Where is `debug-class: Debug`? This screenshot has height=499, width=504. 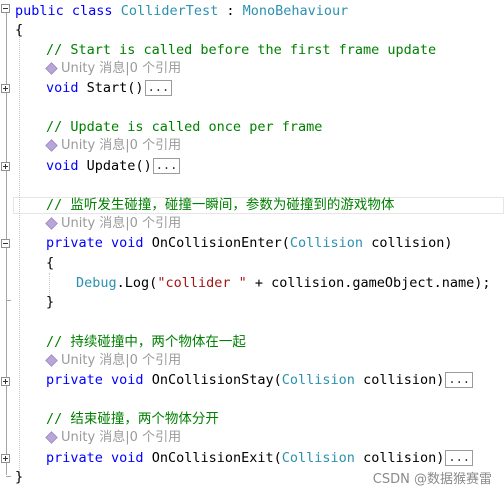
debug-class: Debug is located at coordinates (96, 283).